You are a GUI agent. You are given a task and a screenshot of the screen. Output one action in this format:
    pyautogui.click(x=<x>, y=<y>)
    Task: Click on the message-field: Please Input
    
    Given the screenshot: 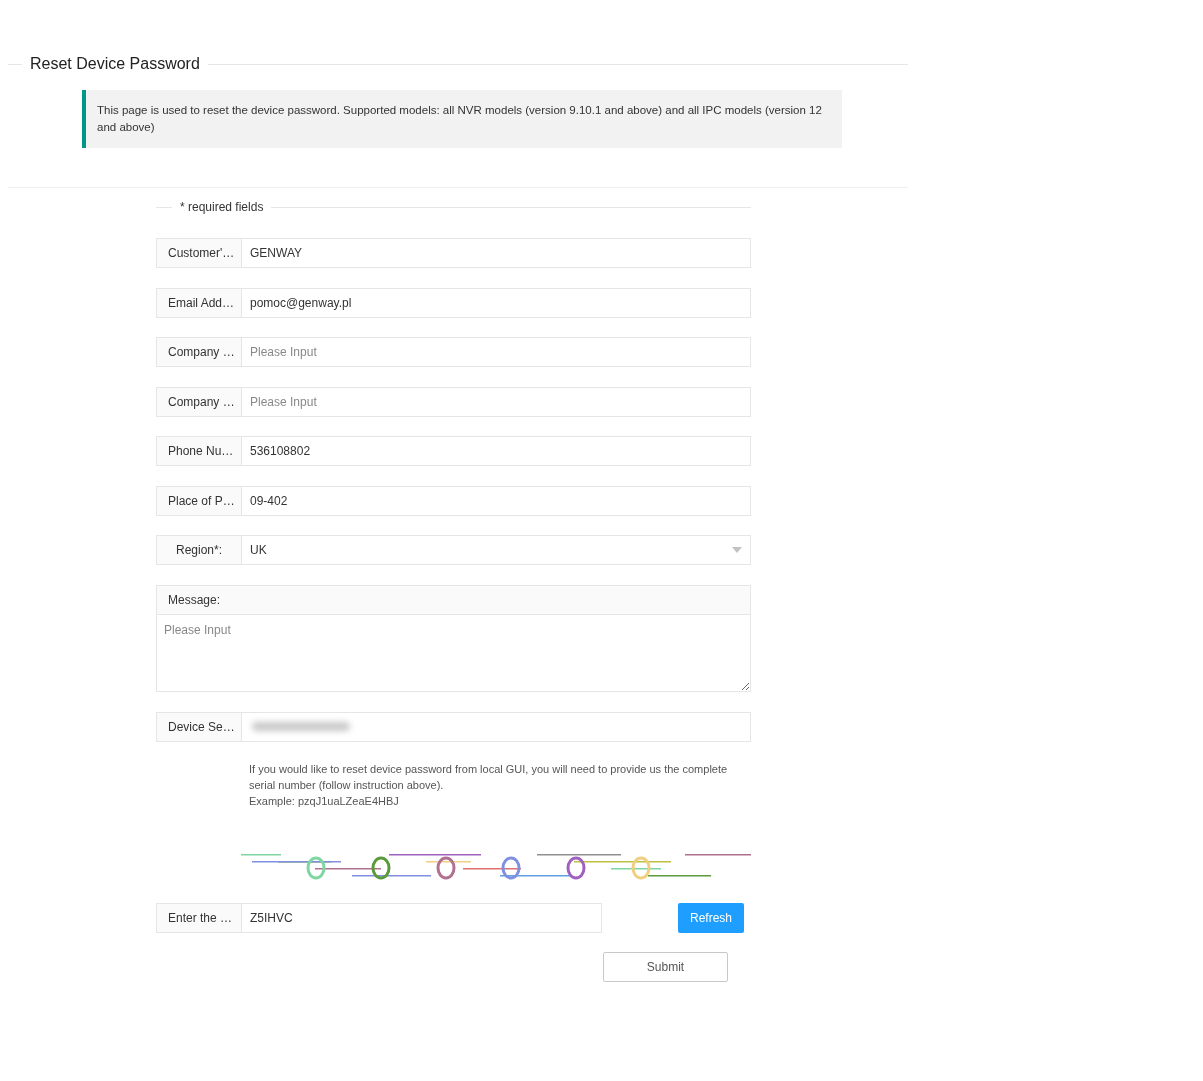 What is the action you would take?
    pyautogui.click(x=453, y=652)
    